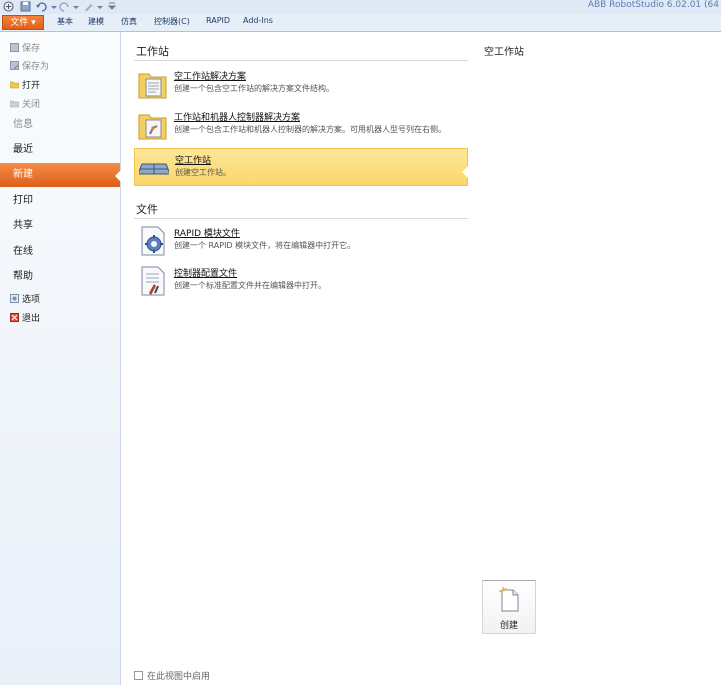 This screenshot has width=721, height=685. I want to click on empty-station-icon, so click(154, 168).